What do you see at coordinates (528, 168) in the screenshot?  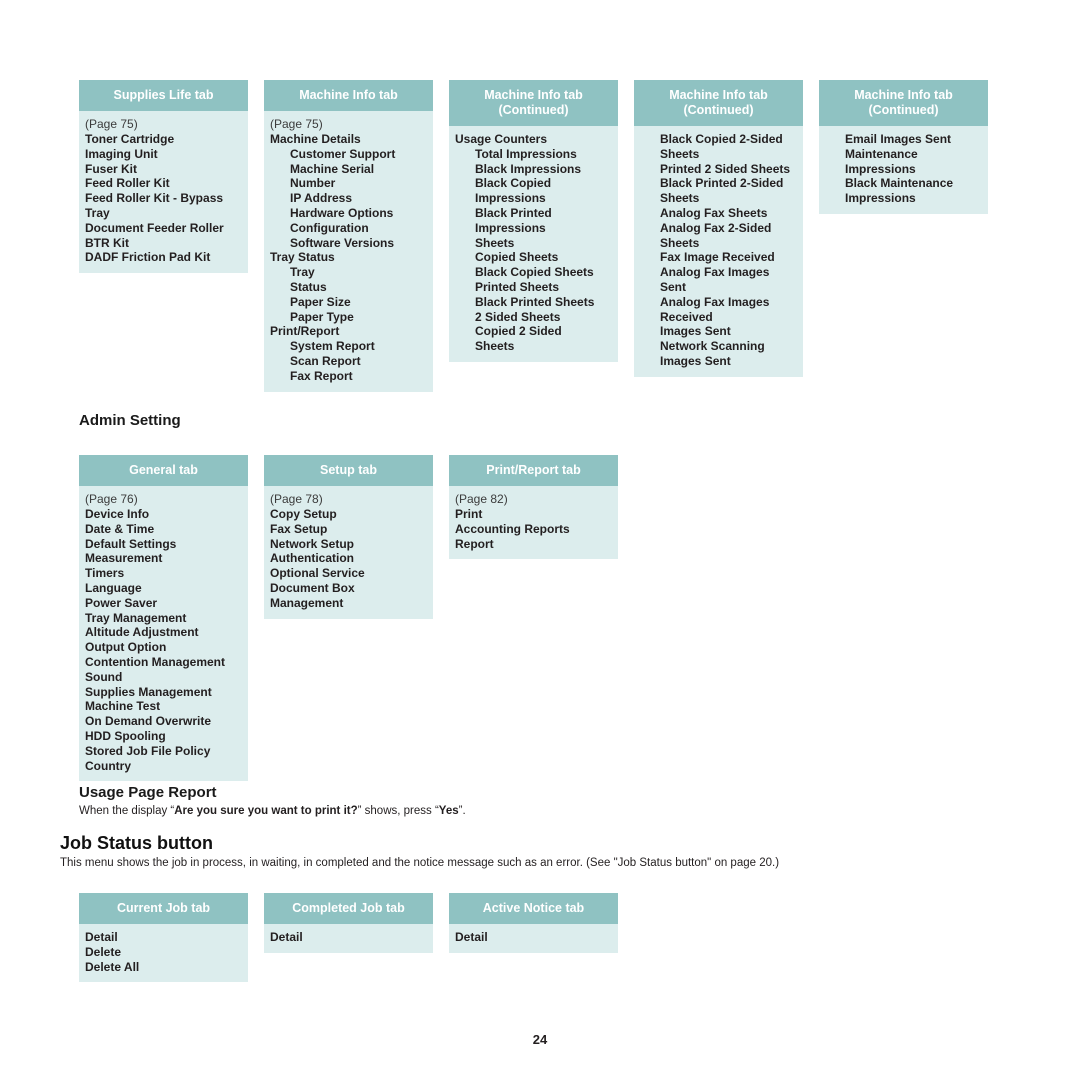 I see `menu-item: Black Impressions` at bounding box center [528, 168].